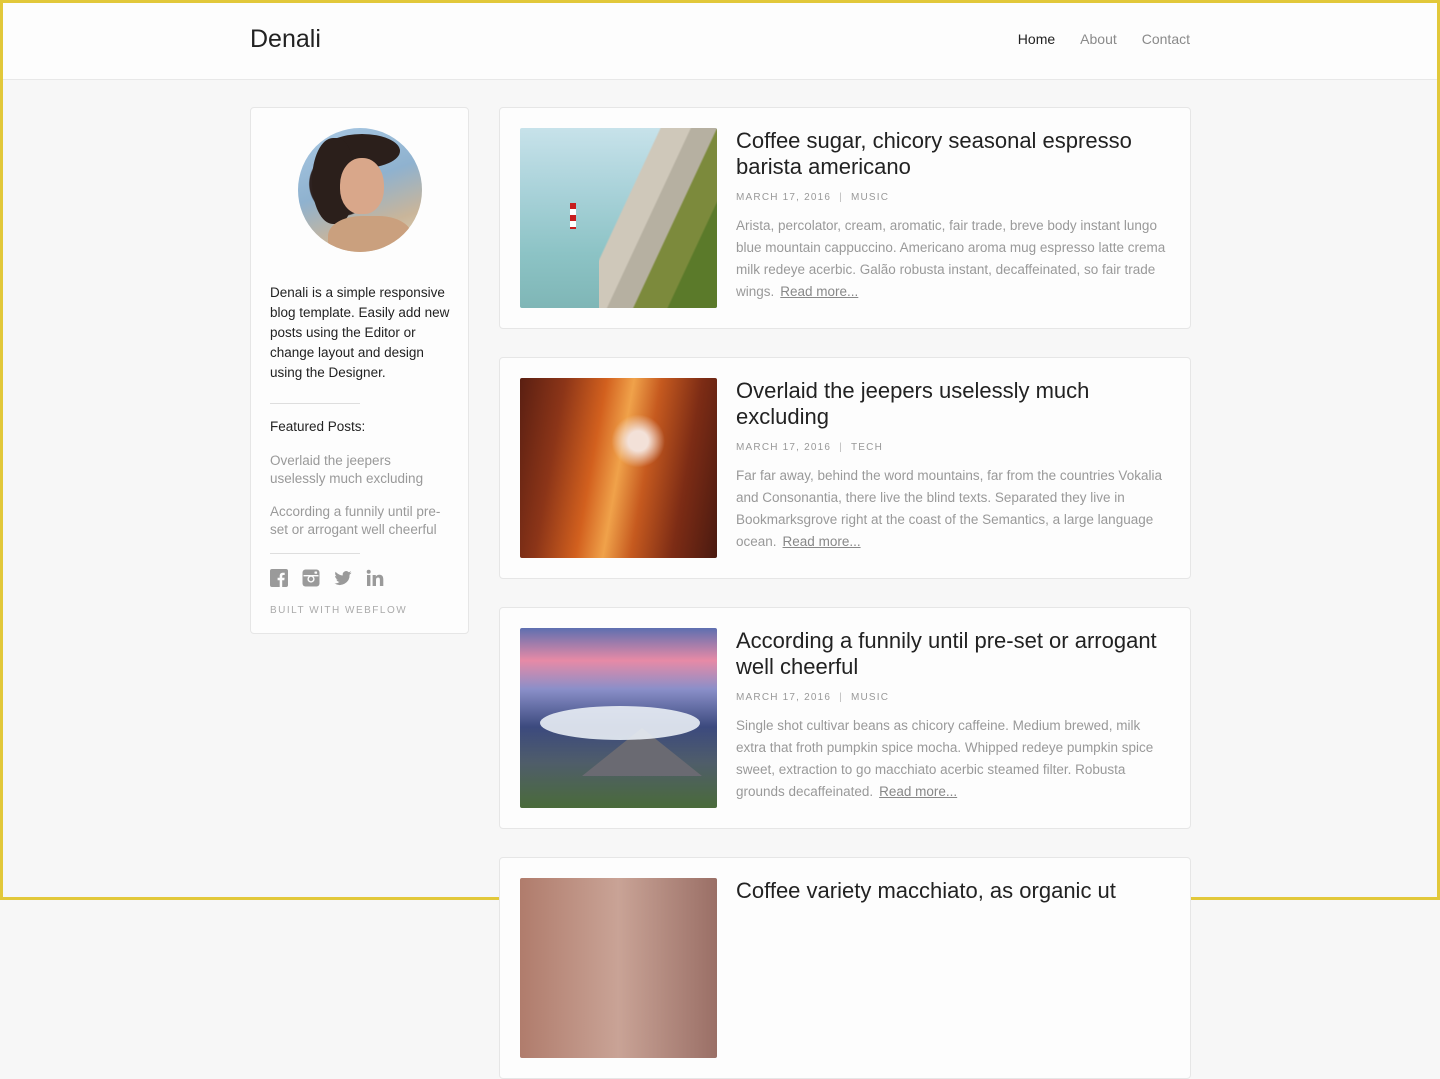 The height and width of the screenshot is (1079, 1440). I want to click on twitter-icon, so click(343, 578).